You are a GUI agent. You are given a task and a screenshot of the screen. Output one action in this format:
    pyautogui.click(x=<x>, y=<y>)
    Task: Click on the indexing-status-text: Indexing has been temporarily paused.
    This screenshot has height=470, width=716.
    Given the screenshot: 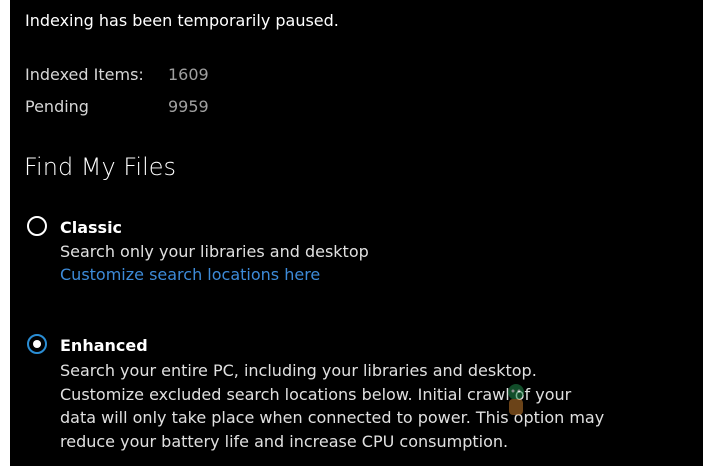 What is the action you would take?
    pyautogui.click(x=182, y=20)
    